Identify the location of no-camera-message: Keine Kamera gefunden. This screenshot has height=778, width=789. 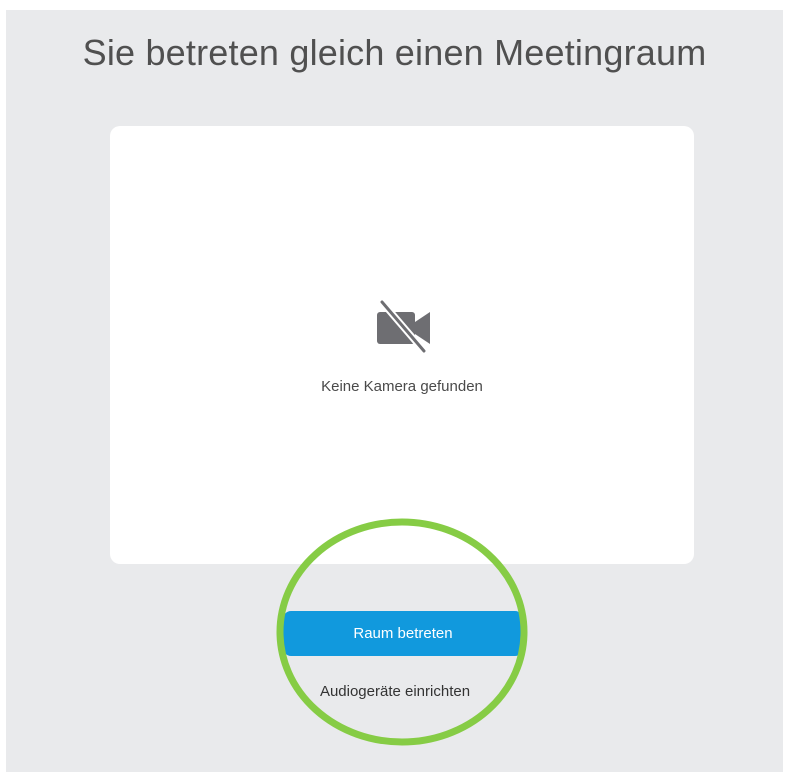
(402, 386).